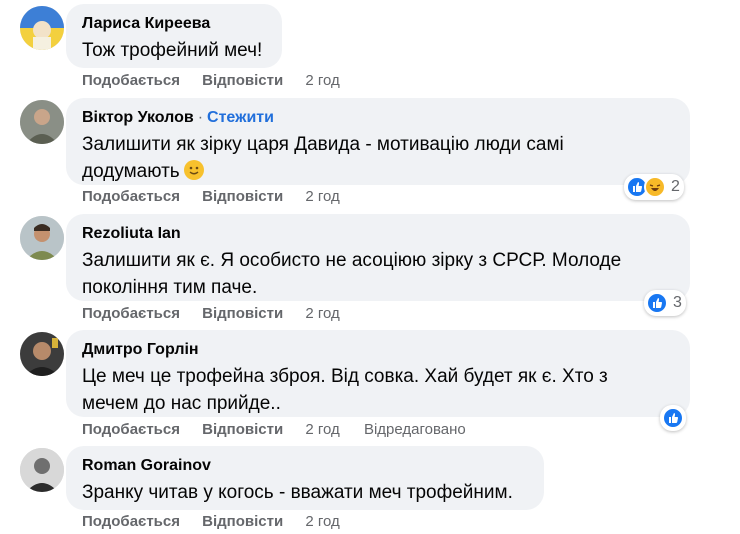  What do you see at coordinates (174, 36) in the screenshot?
I see `comment-bubble: Лариса Киреева Тож трофейний меч!` at bounding box center [174, 36].